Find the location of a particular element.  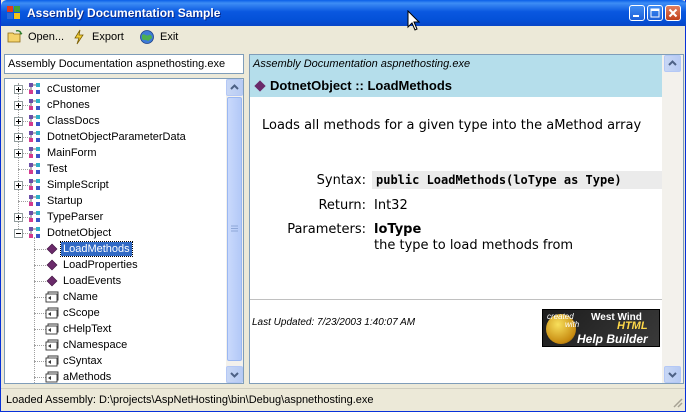

tree-item-label: DotnetObject is located at coordinates (79, 233).